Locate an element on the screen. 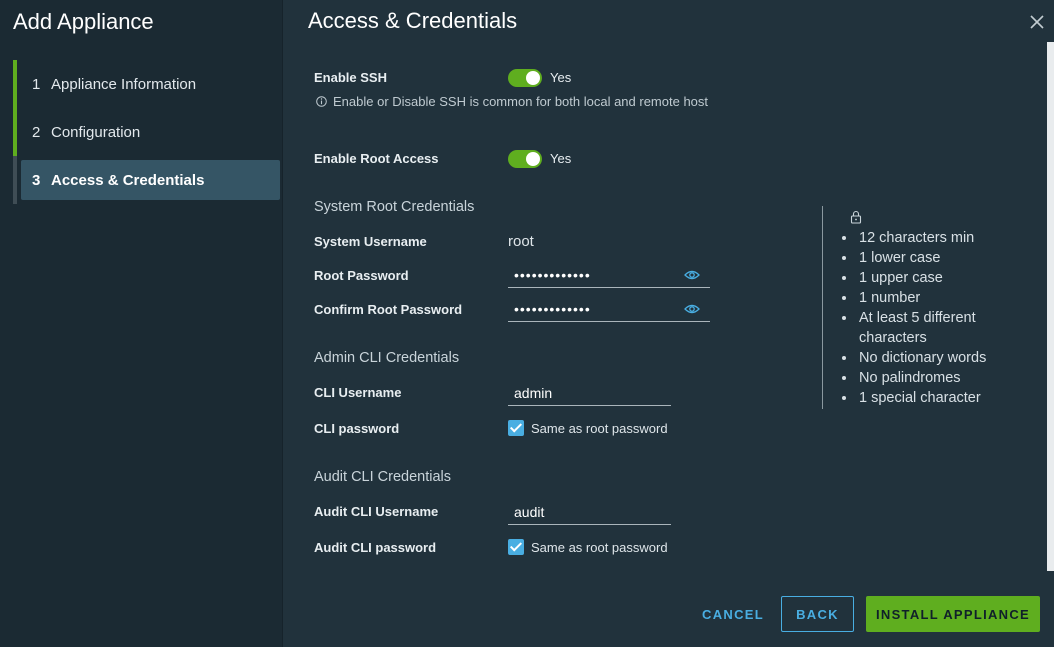 Image resolution: width=1054 pixels, height=647 pixels. step-configuration: 2 Configuration is located at coordinates (146, 132).